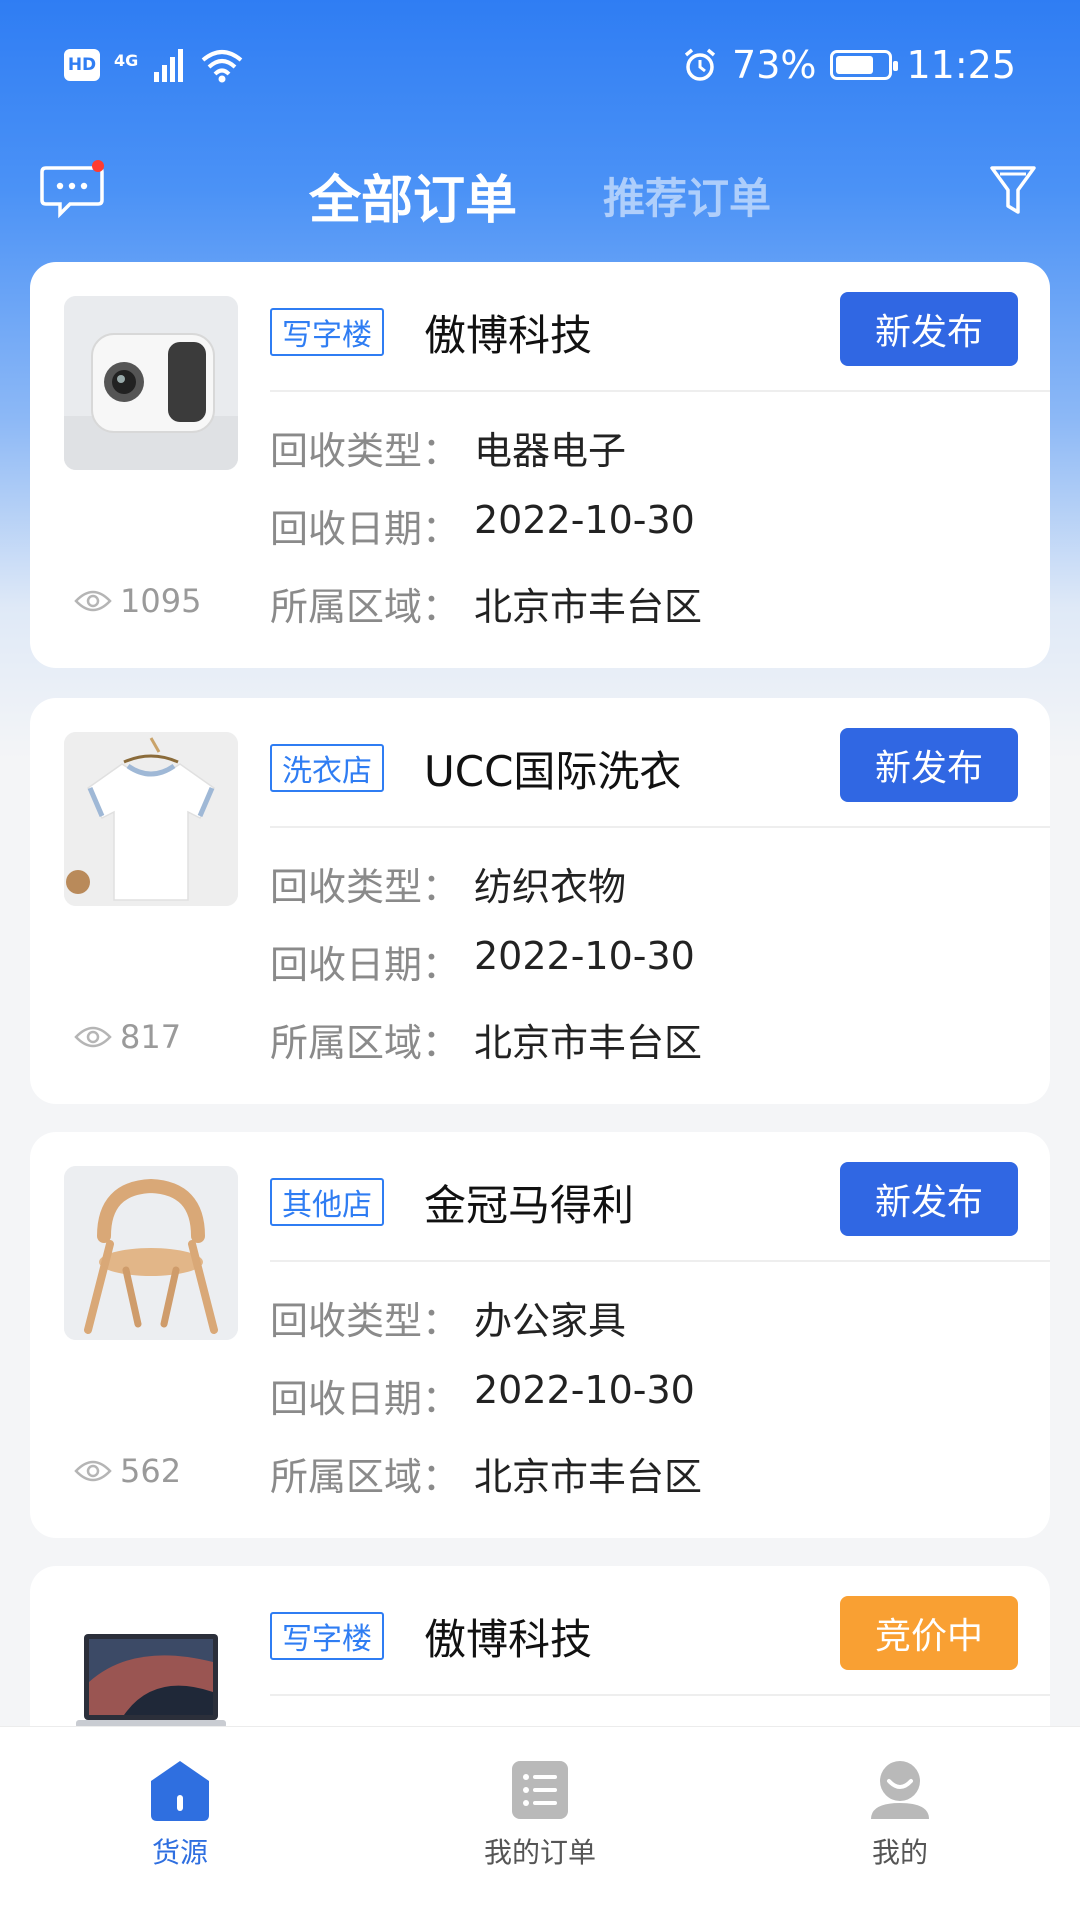 The height and width of the screenshot is (1920, 1080). Describe the element at coordinates (222, 66) in the screenshot. I see `wifi-icon` at that location.